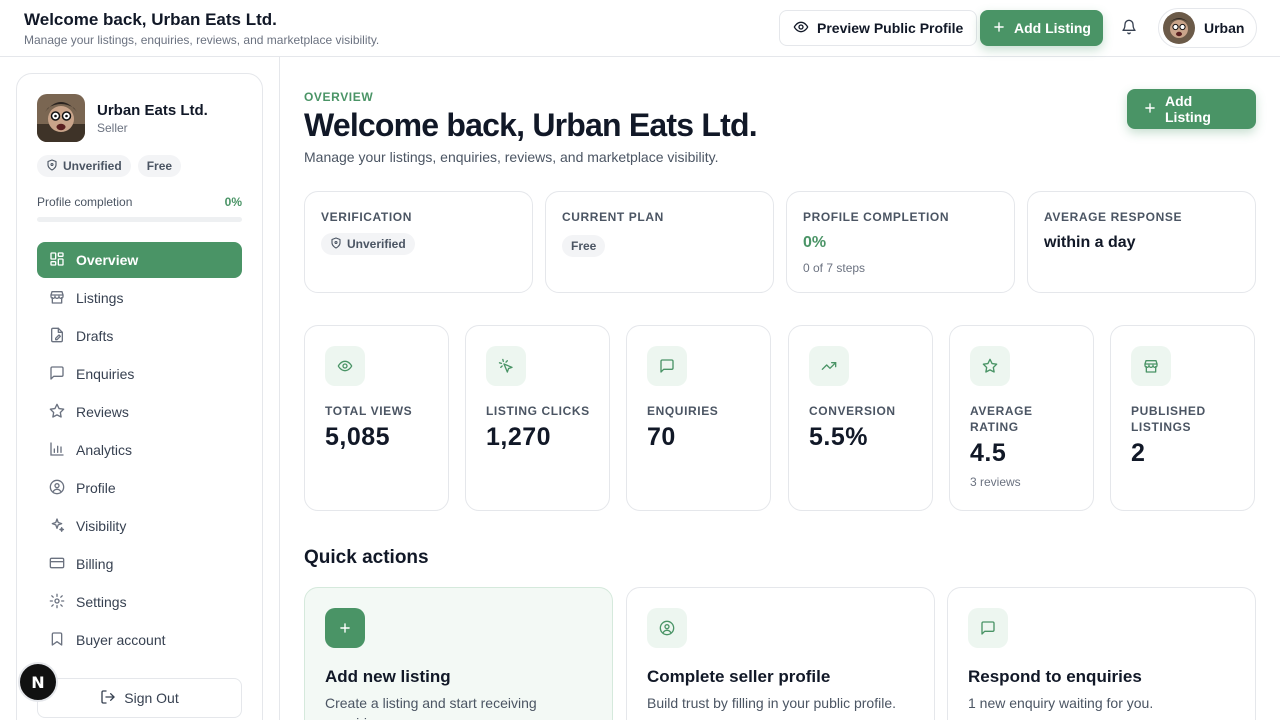 Image resolution: width=1280 pixels, height=720 pixels. Describe the element at coordinates (1151, 366) in the screenshot. I see `store-icon` at that location.